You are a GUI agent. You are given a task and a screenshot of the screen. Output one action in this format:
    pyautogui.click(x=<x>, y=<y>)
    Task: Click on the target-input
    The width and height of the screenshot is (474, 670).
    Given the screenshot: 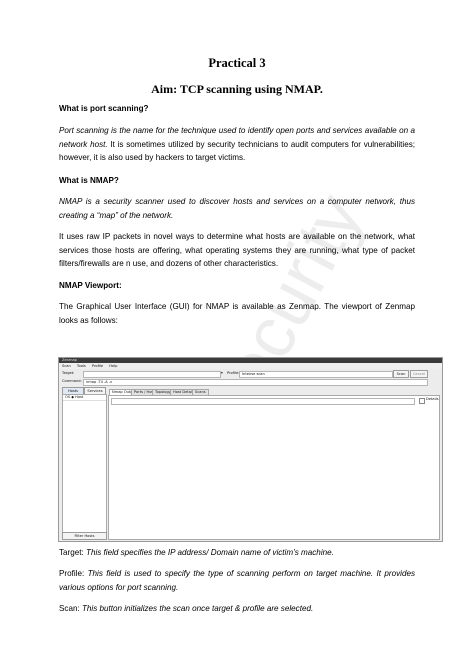 What is the action you would take?
    pyautogui.click(x=152, y=374)
    